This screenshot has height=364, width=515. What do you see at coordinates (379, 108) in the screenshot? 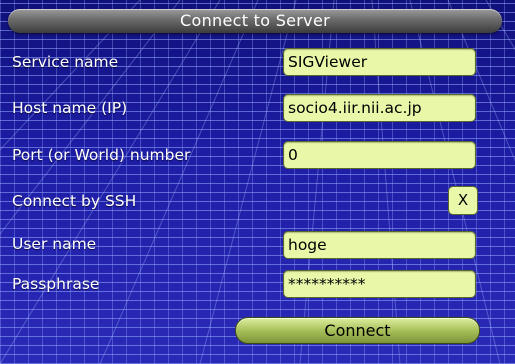
I see `host-name-input: socio4.iir.nii.ac.jp` at bounding box center [379, 108].